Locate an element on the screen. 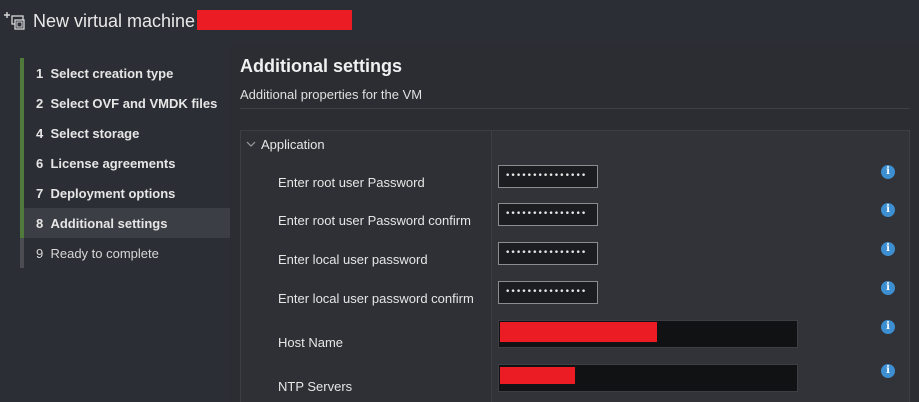 The height and width of the screenshot is (402, 919). header-divider is located at coordinates (575, 108).